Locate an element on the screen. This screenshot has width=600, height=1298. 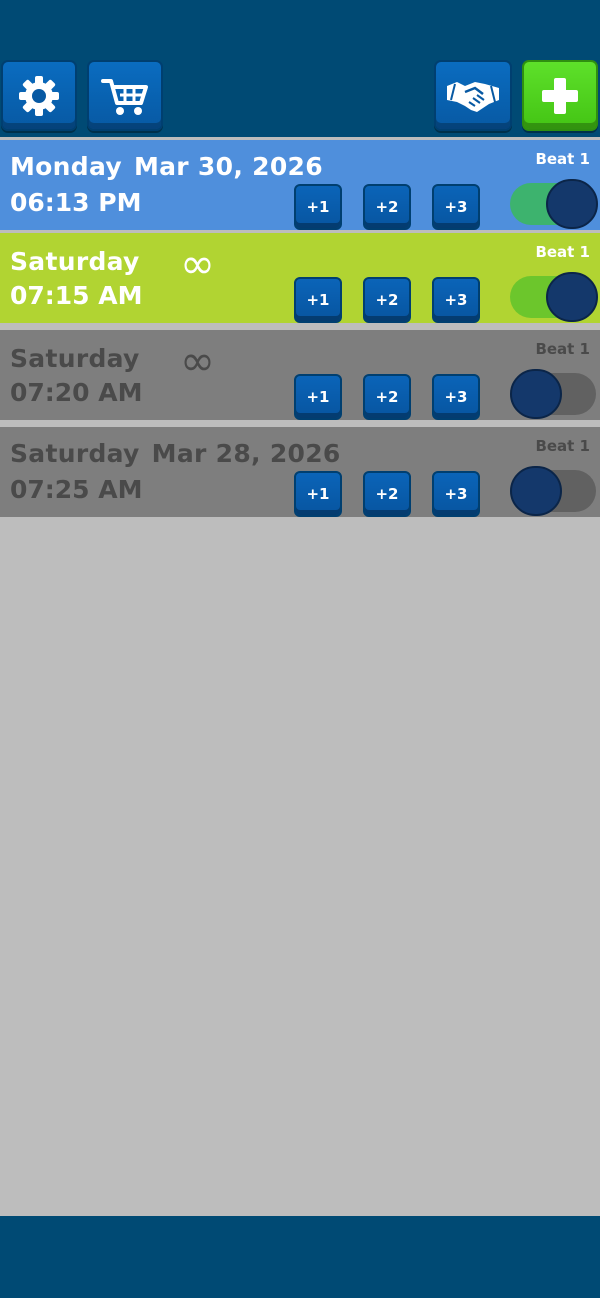
alarm-date: Mar 30, 2026 is located at coordinates (228, 166).